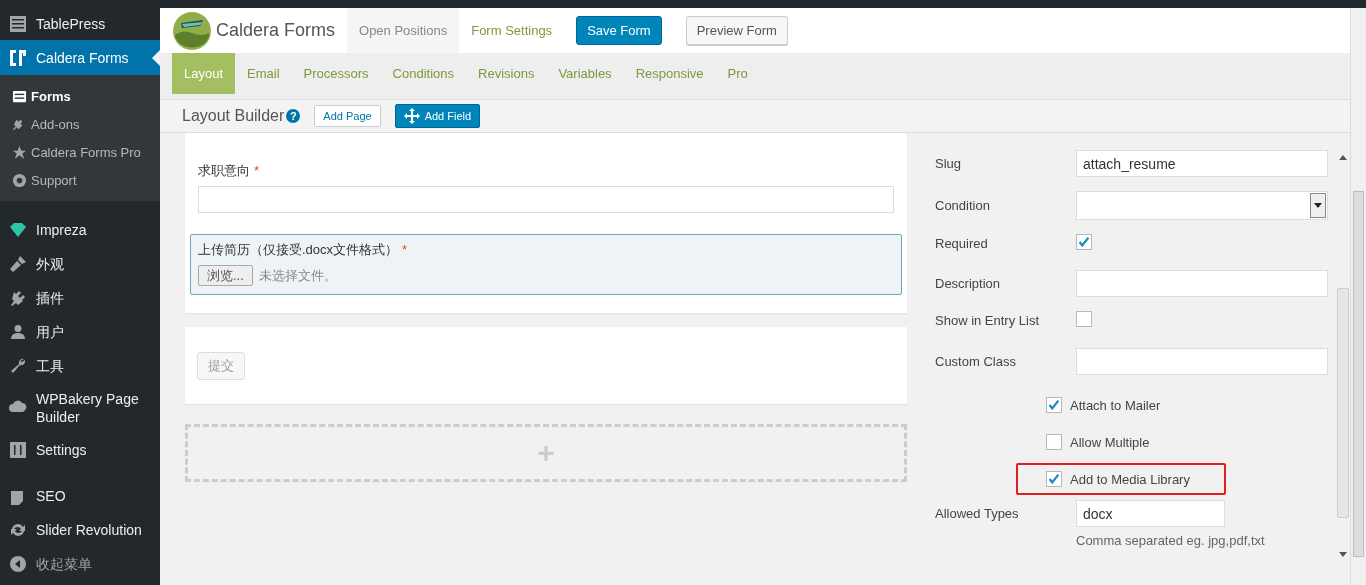  Describe the element at coordinates (80, 24) in the screenshot. I see `sidebar-item: TablePress` at that location.